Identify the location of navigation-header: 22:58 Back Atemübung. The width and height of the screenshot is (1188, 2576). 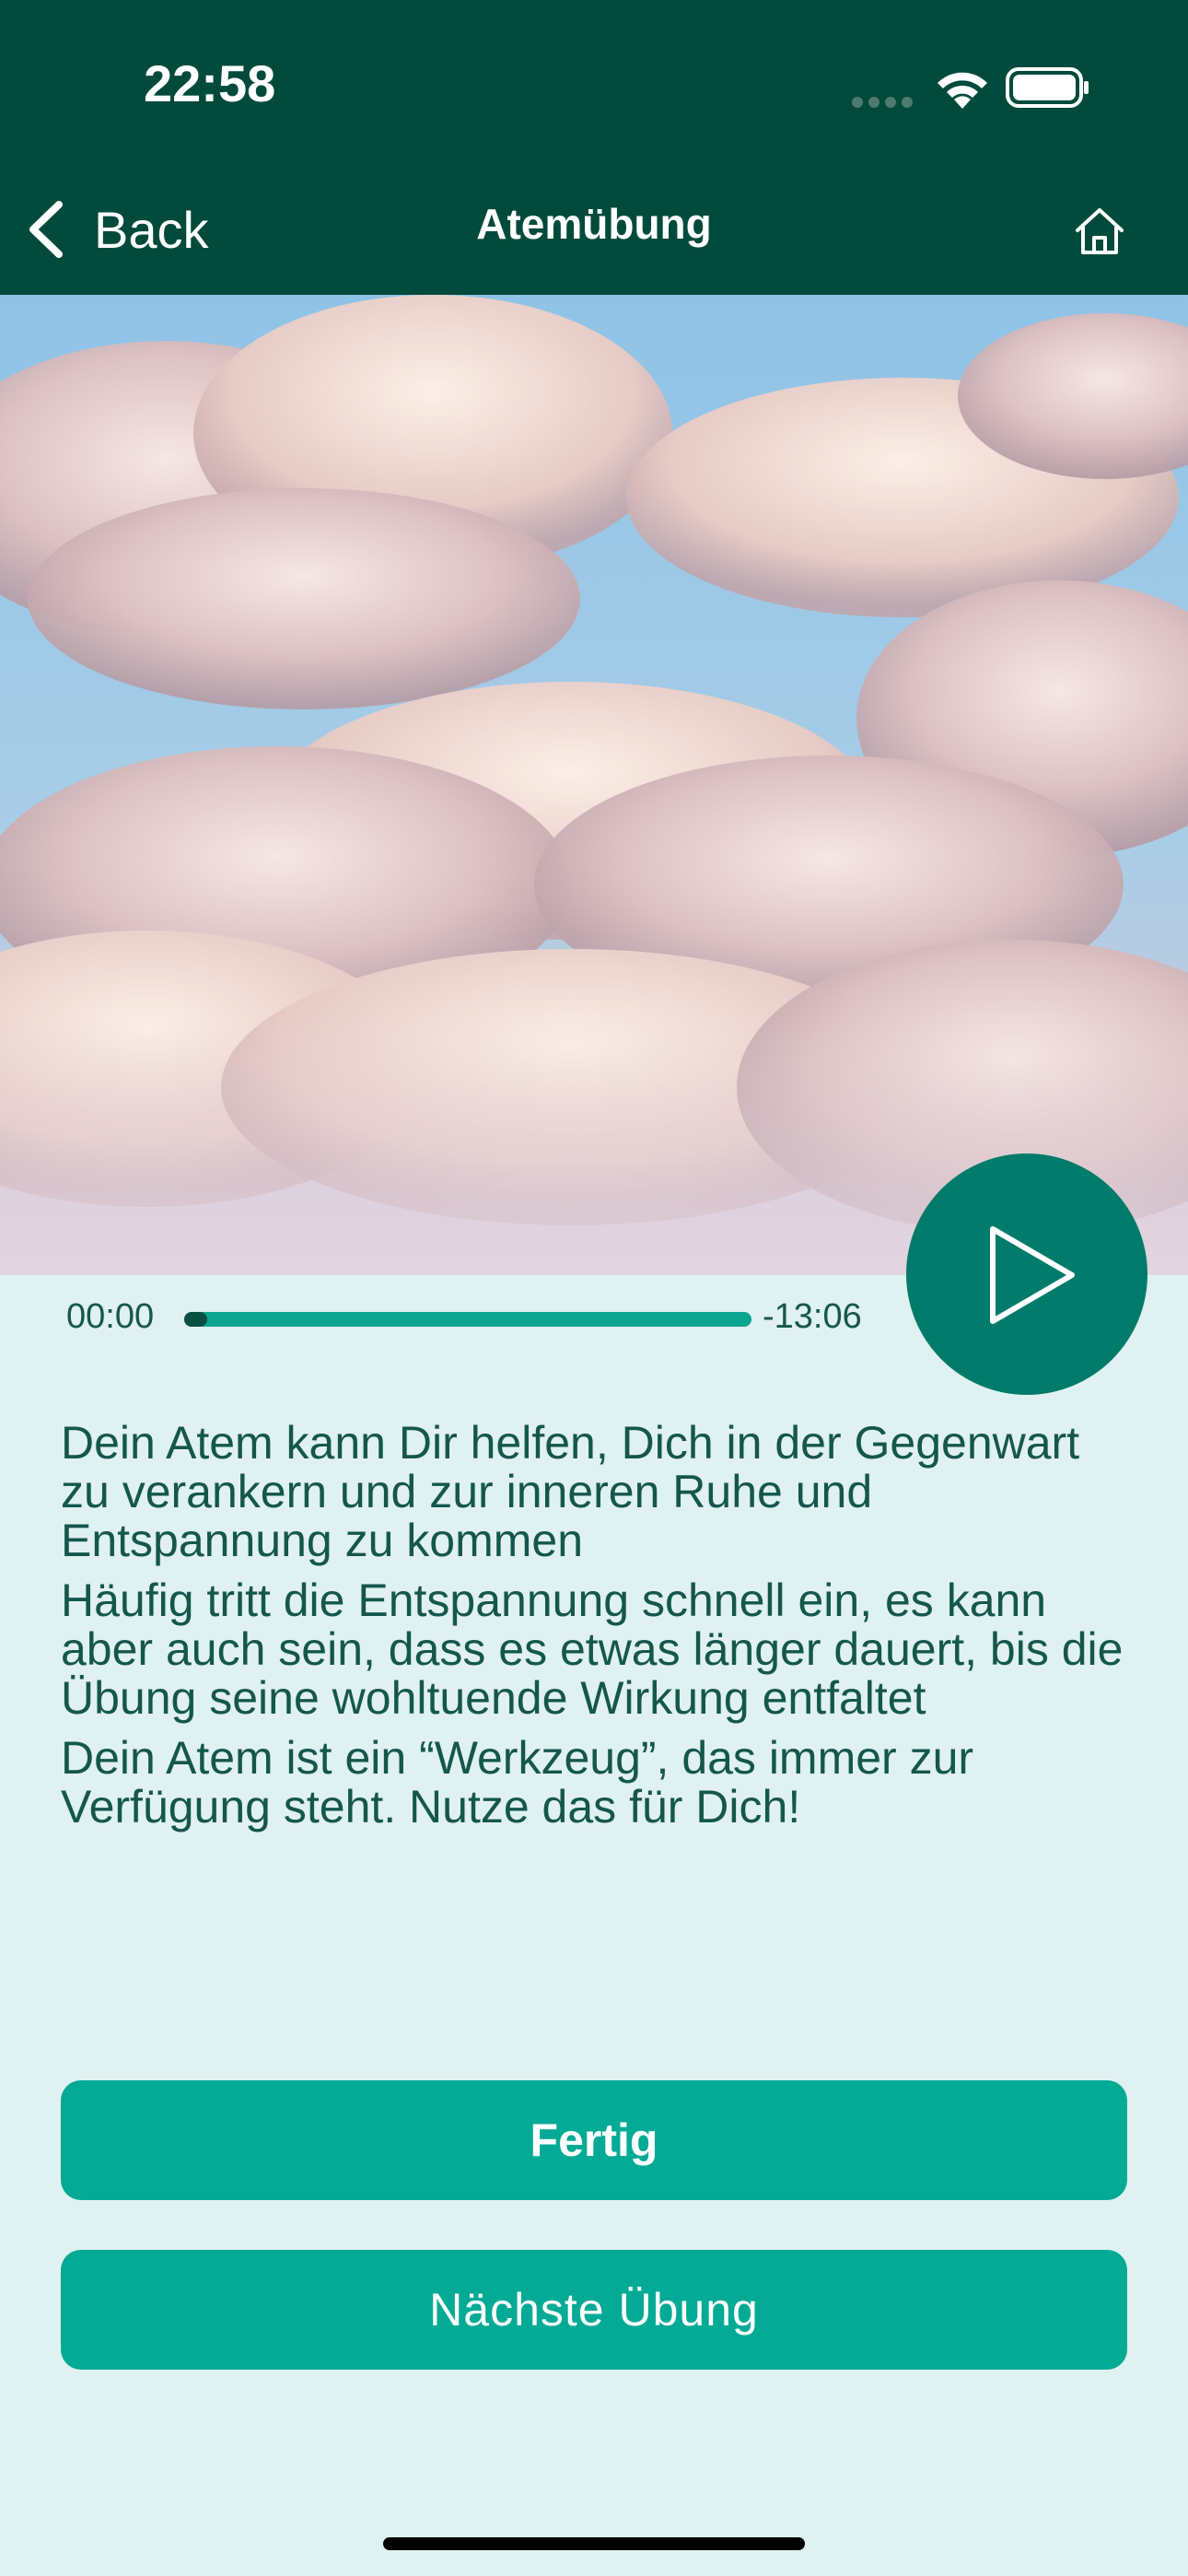
(594, 147).